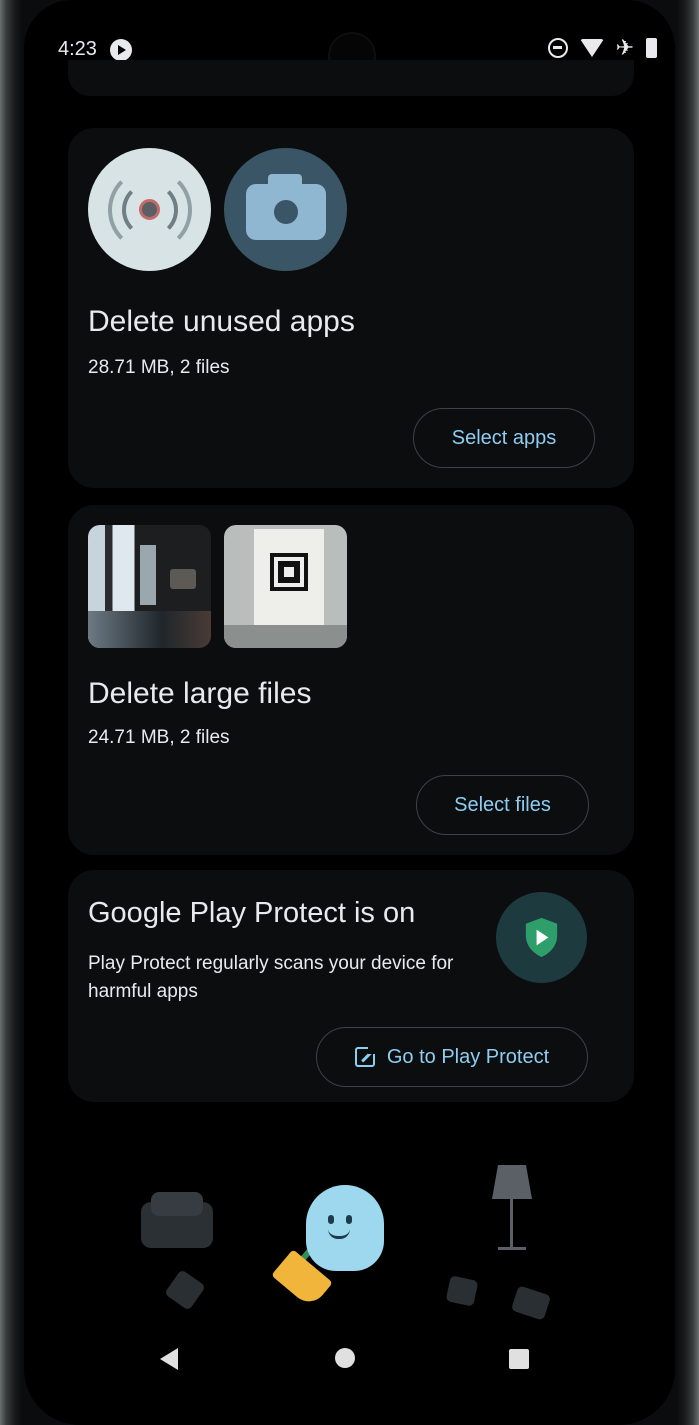 The height and width of the screenshot is (1425, 699). I want to click on card-subtitle: 28.71 MB, 2 files, so click(159, 367).